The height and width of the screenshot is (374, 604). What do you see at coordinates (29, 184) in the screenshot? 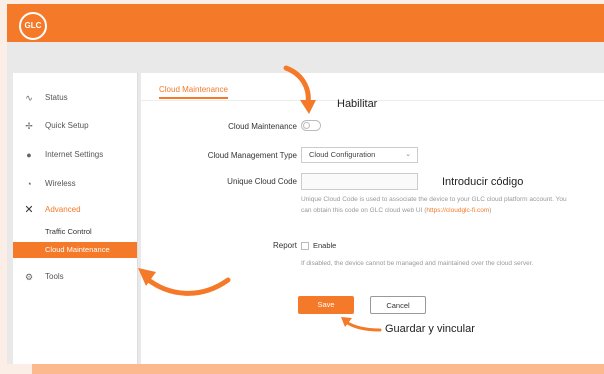
I see `wifi-icon: ◔` at bounding box center [29, 184].